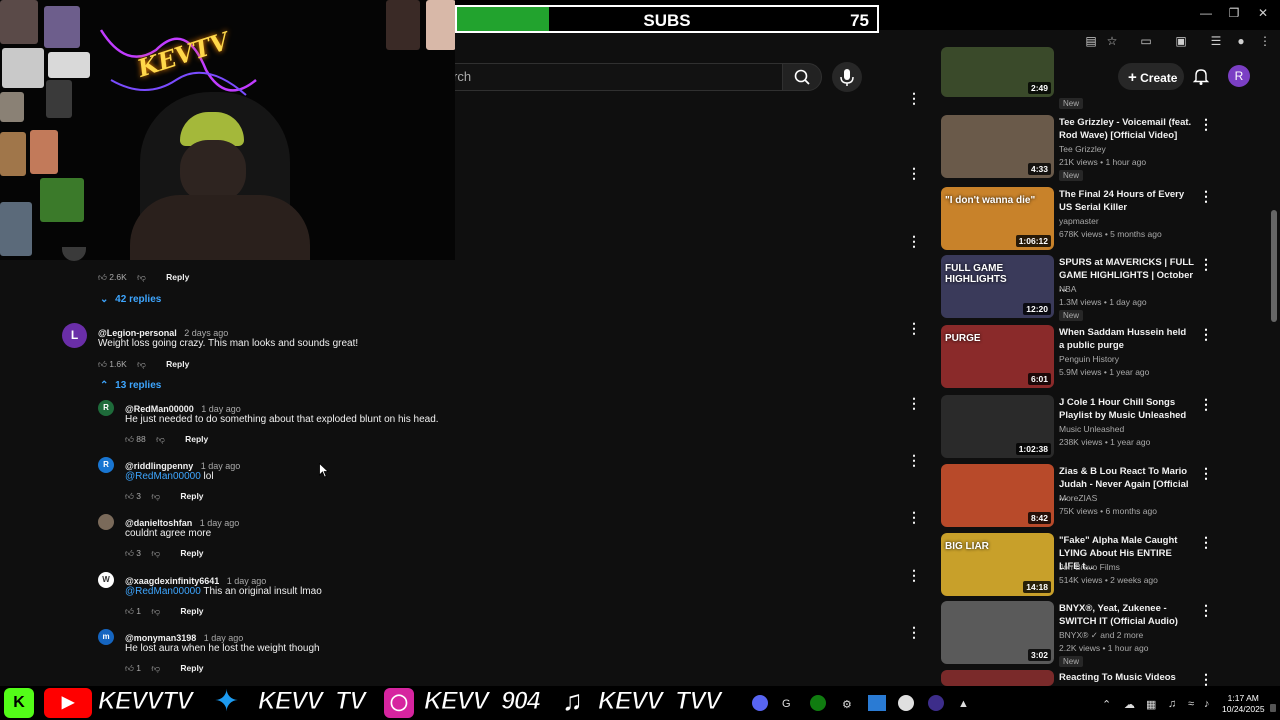 This screenshot has width=1280, height=720. Describe the element at coordinates (1172, 704) in the screenshot. I see `microphone-tray-icon: ♫` at that location.